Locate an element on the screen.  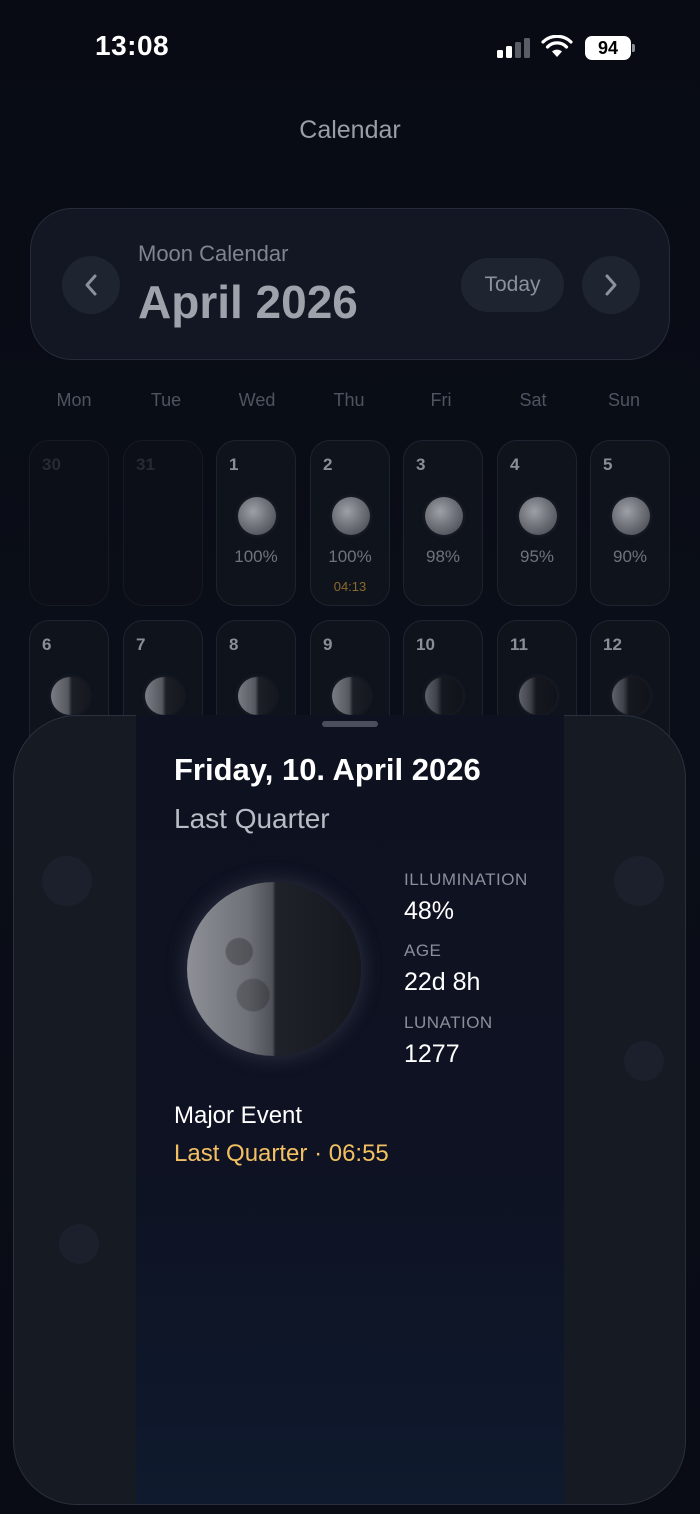
day-cell: 31 is located at coordinates (163, 523).